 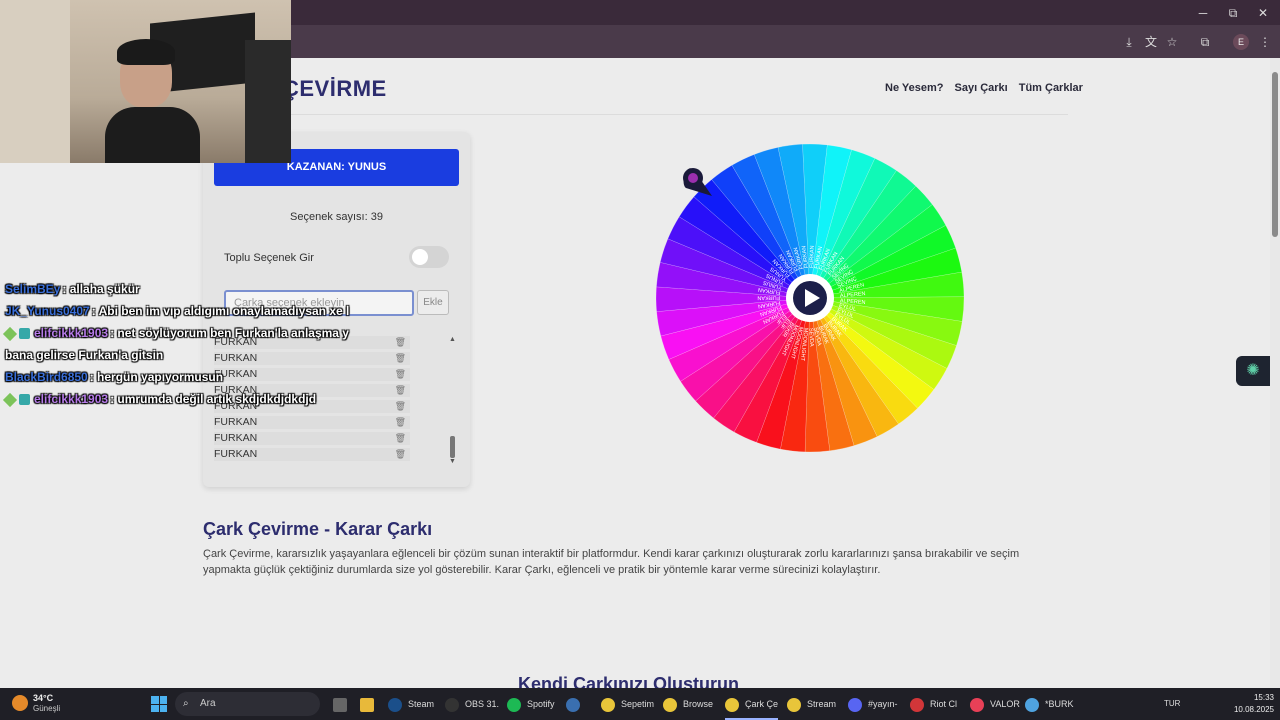 I want to click on scroll-thumb, so click(x=452, y=447).